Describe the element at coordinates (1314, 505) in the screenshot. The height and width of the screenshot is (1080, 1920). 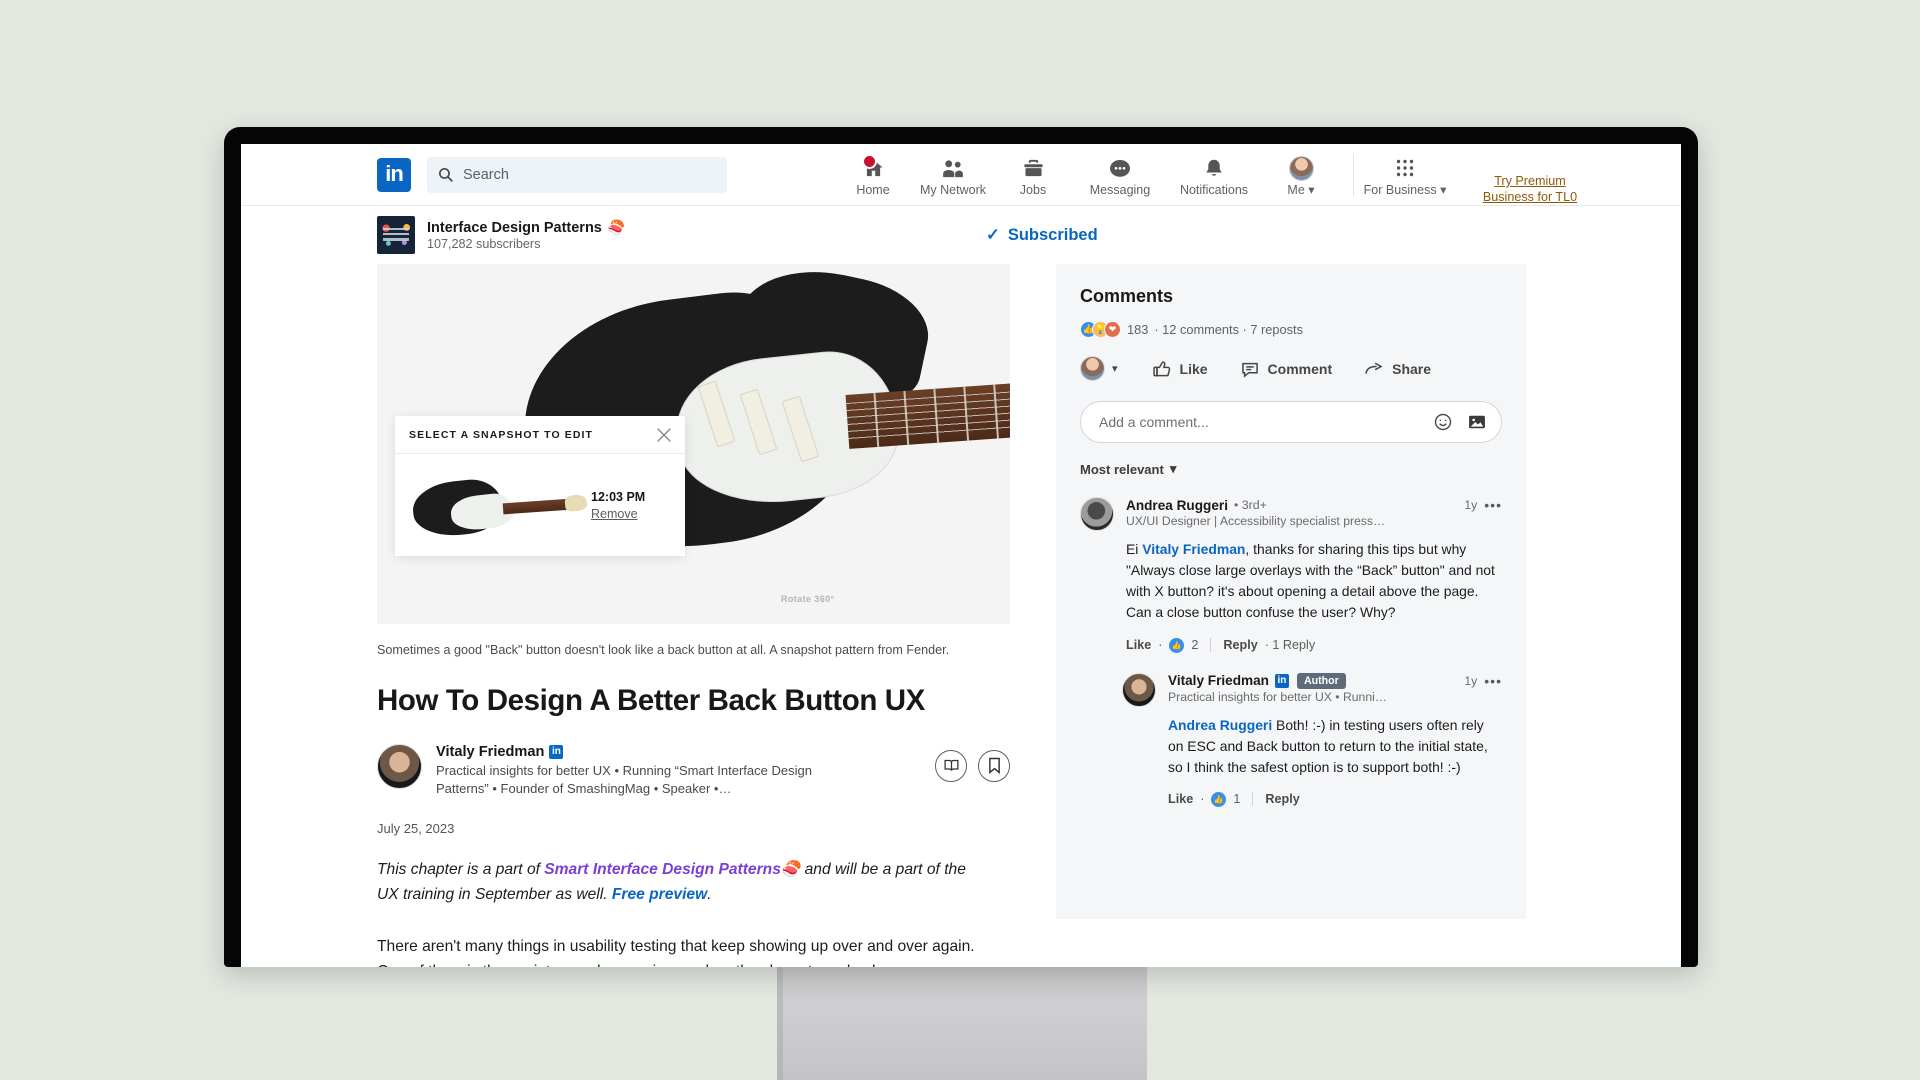
I see `comment-header: Andrea Ruggeri • 3rd+ 1y •••` at that location.